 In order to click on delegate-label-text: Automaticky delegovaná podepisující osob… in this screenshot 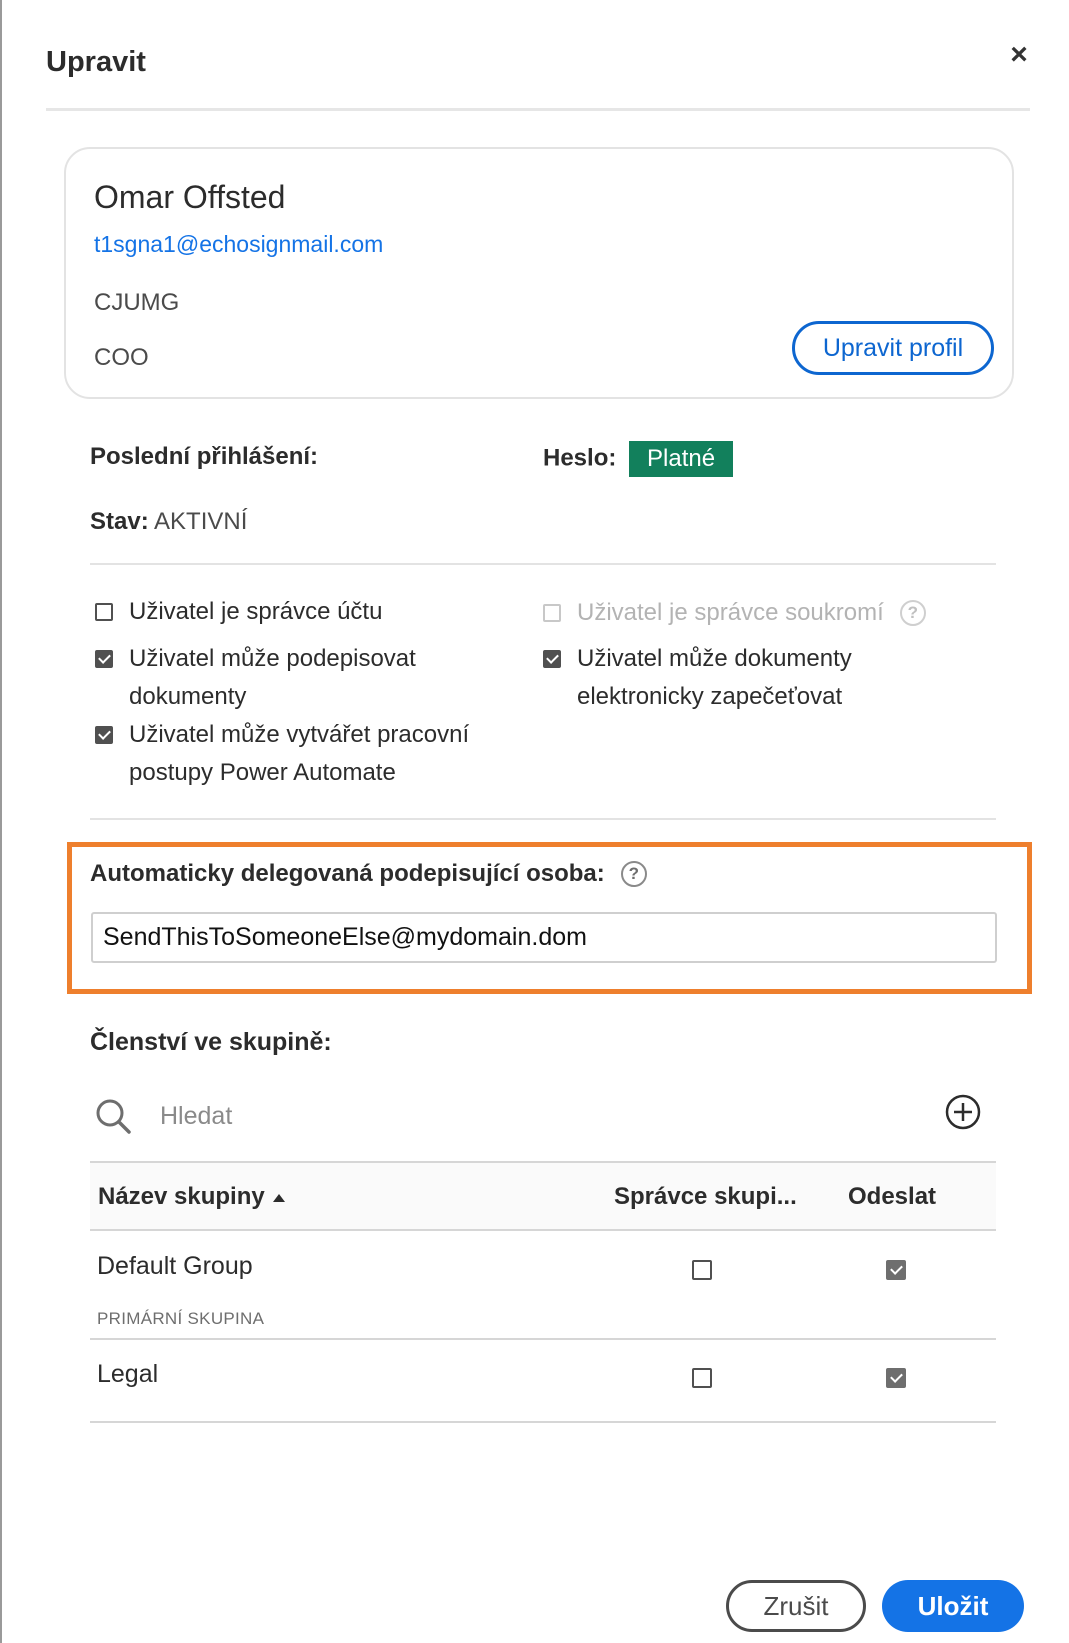, I will do `click(347, 873)`.